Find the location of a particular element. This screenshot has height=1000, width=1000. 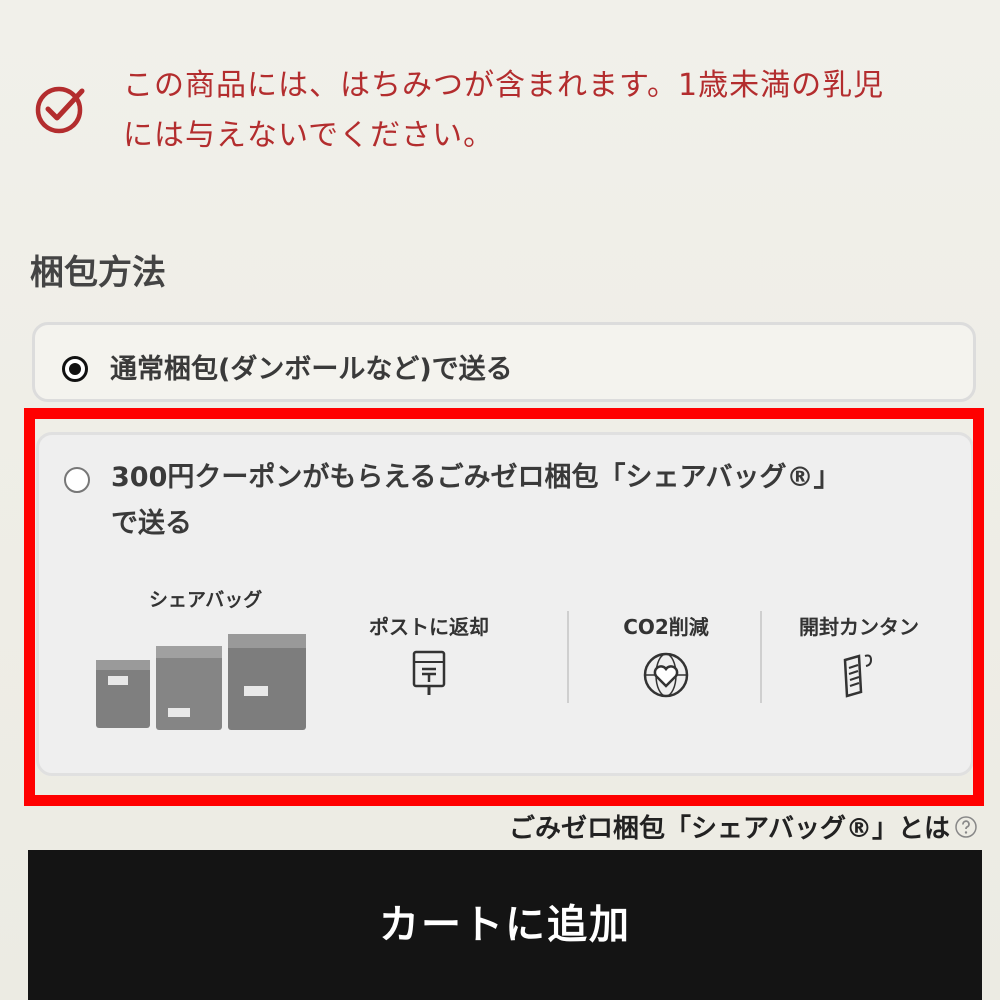

sharebag-about-link: ごみゼロ梱包「シェアバッグ®」とは is located at coordinates (743, 826).